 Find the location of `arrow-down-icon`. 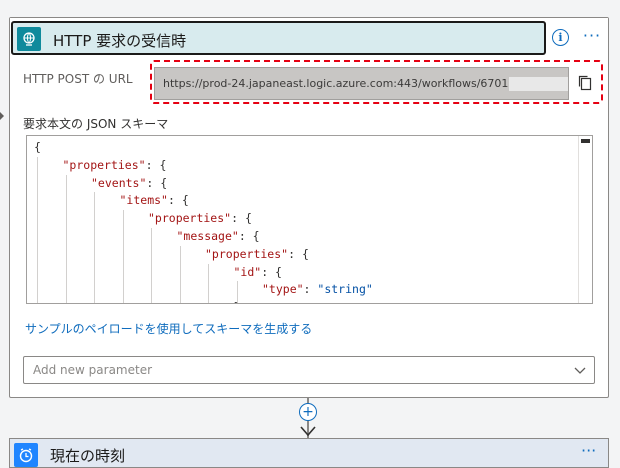

arrow-down-icon is located at coordinates (308, 431).